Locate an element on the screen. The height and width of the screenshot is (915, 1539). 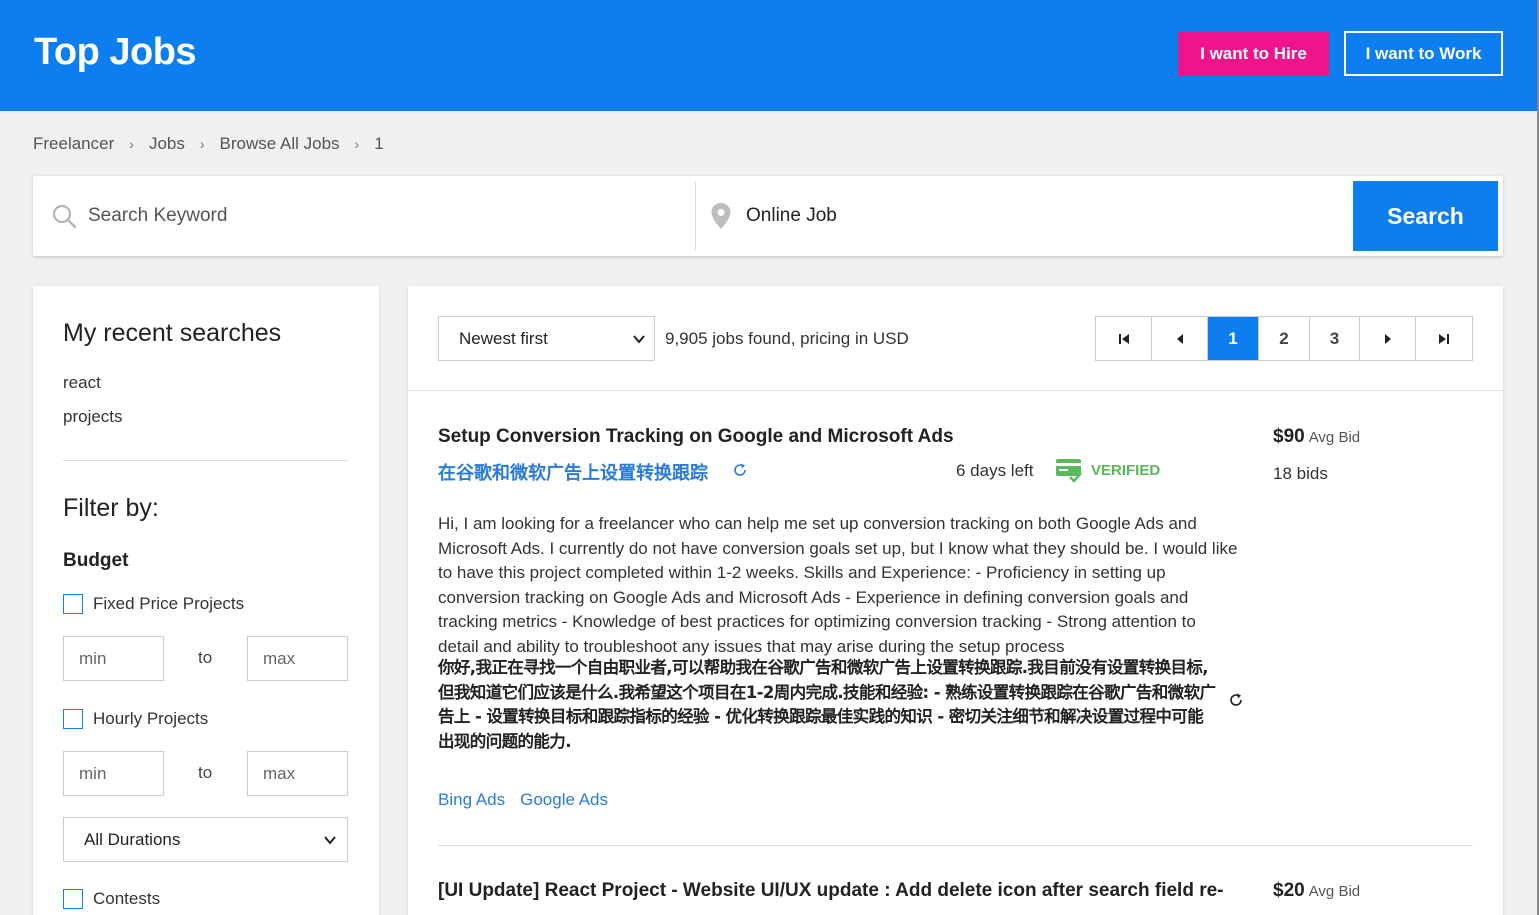
top-header: Top Jobs I want to Hire I want to Work is located at coordinates (768, 55).